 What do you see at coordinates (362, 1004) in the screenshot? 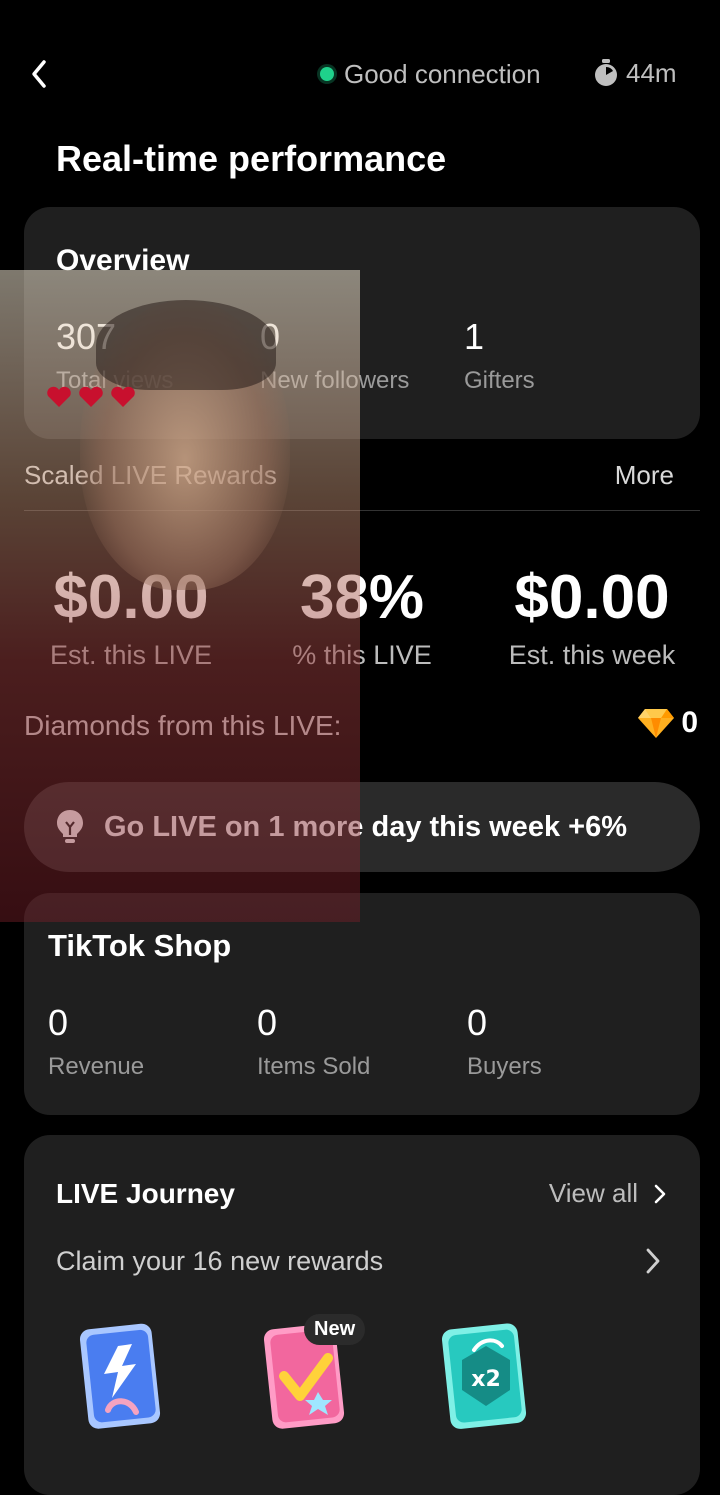
I see `tiktok-shop-card` at bounding box center [362, 1004].